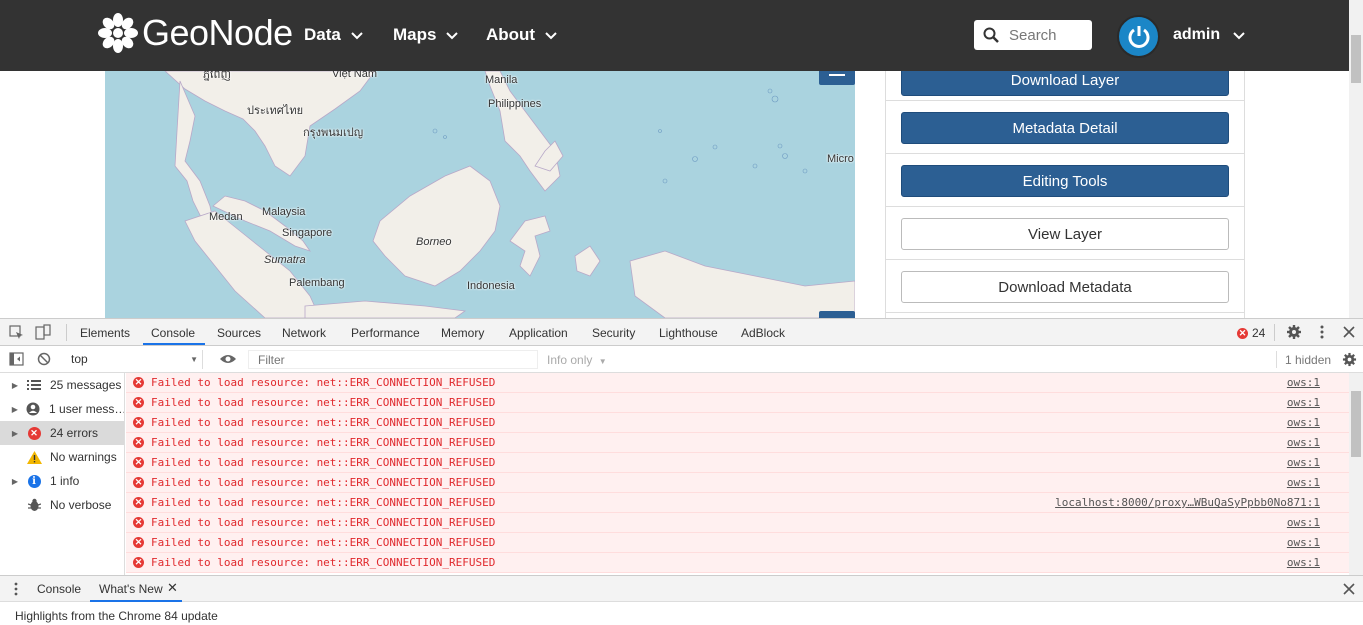 The height and width of the screenshot is (625, 1363). Describe the element at coordinates (228, 359) in the screenshot. I see `live-expression-eye-icon` at that location.